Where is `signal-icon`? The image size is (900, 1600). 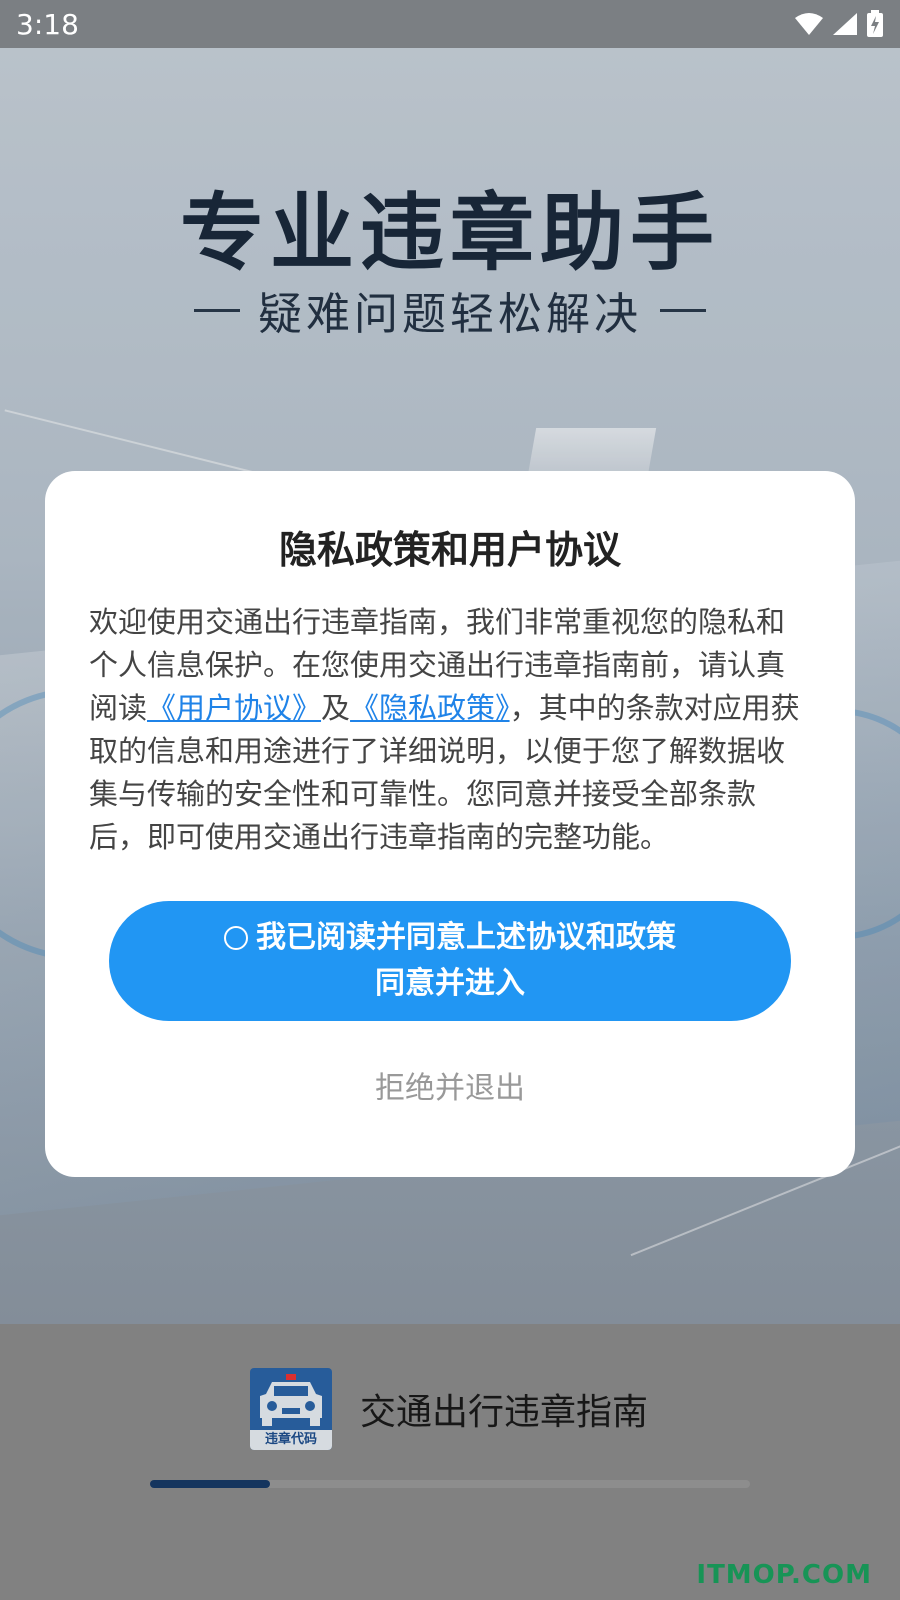
signal-icon is located at coordinates (845, 24).